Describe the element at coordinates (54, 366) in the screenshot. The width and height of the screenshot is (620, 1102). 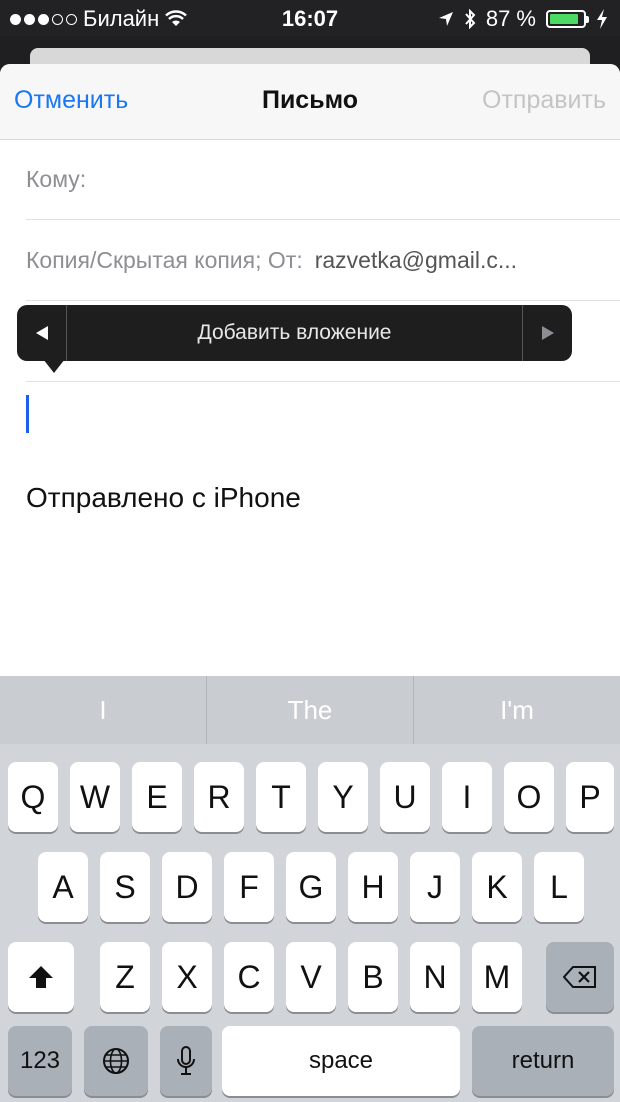
I see `popover-arrow` at that location.